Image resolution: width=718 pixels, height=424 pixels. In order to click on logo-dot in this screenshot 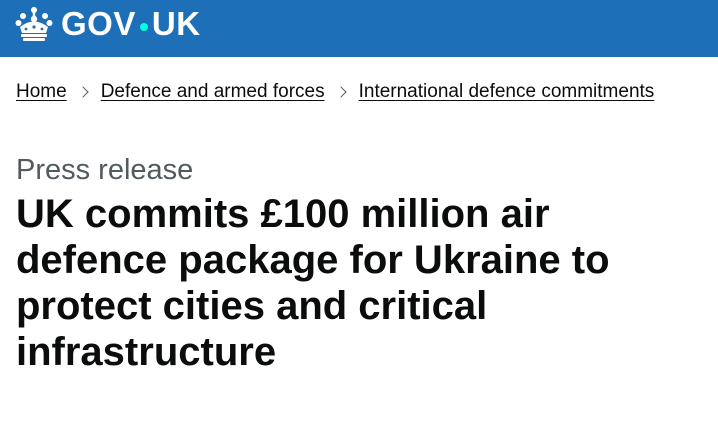, I will do `click(143, 26)`.